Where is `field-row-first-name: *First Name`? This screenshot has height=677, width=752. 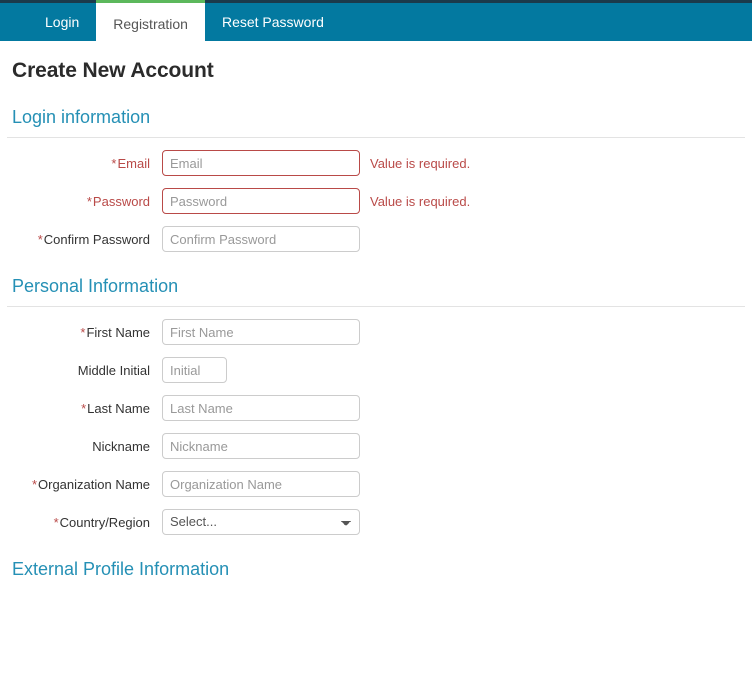 field-row-first-name: *First Name is located at coordinates (376, 332).